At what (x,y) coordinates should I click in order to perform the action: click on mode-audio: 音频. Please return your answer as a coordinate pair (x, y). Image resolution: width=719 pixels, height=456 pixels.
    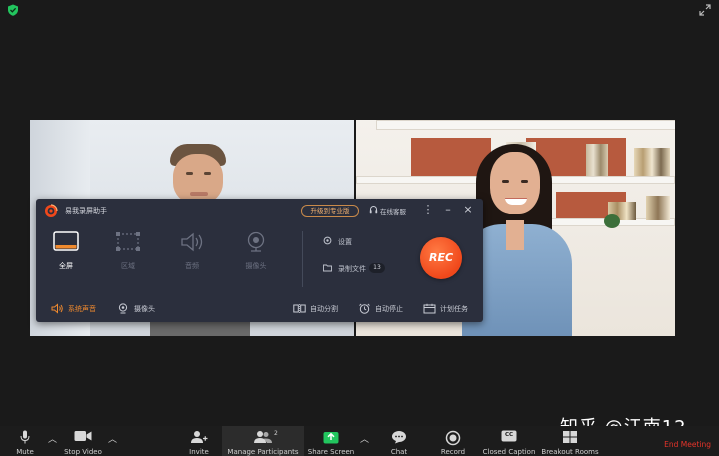
    Looking at the image, I should click on (192, 258).